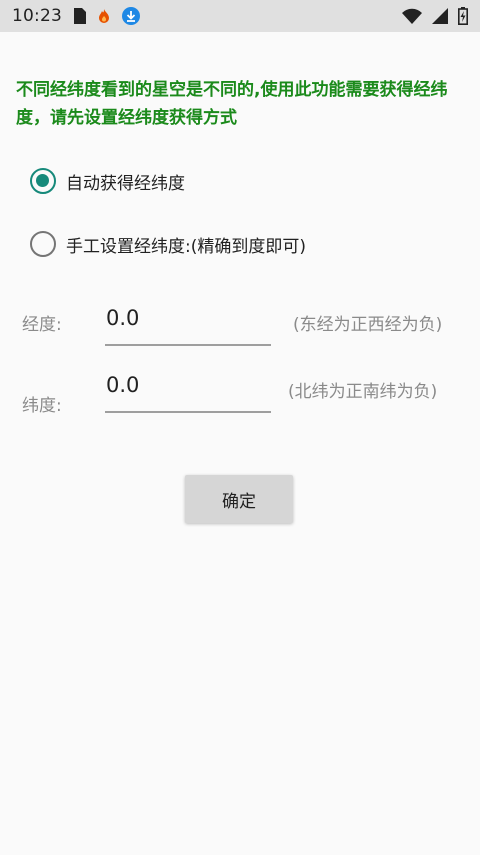 The width and height of the screenshot is (480, 855). I want to click on download-icon, so click(131, 16).